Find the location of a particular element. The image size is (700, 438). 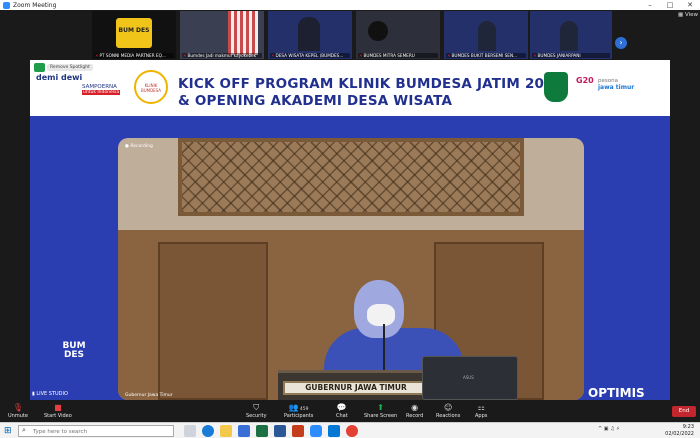

klinik-bumdesa-logo: KLINIK BUMDESA is located at coordinates (151, 87).